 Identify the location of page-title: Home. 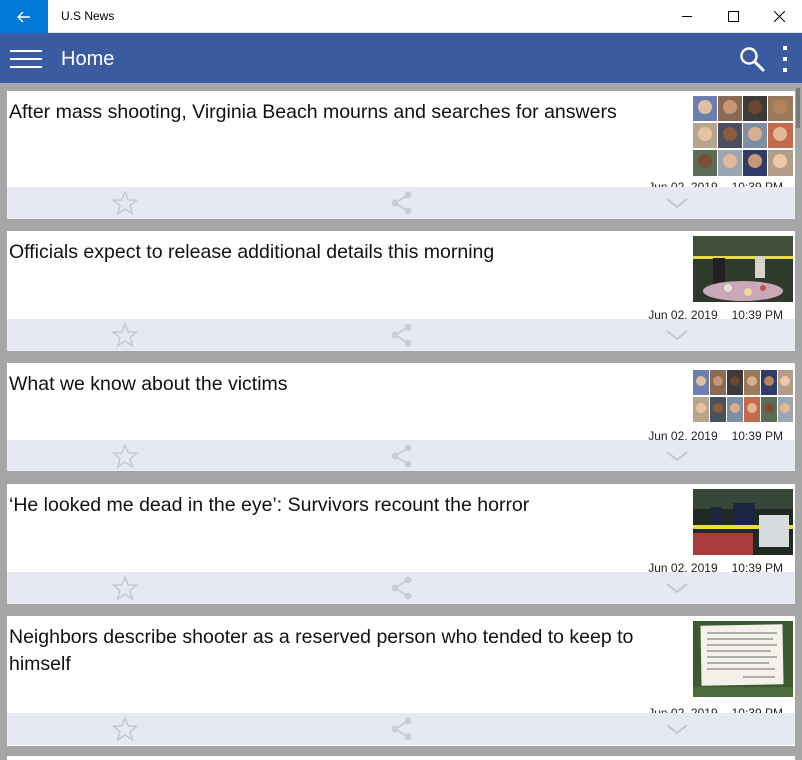
(88, 59).